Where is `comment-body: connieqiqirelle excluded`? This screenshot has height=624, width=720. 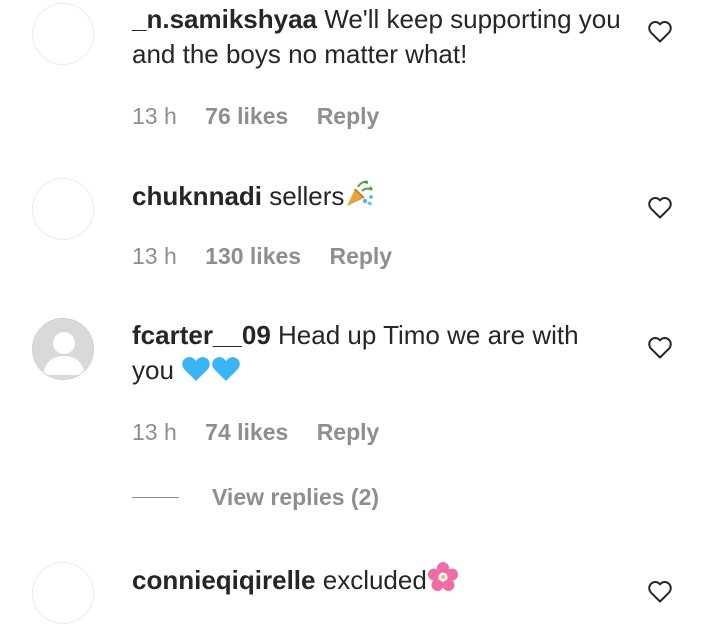 comment-body: connieqiqirelle excluded is located at coordinates (377, 581).